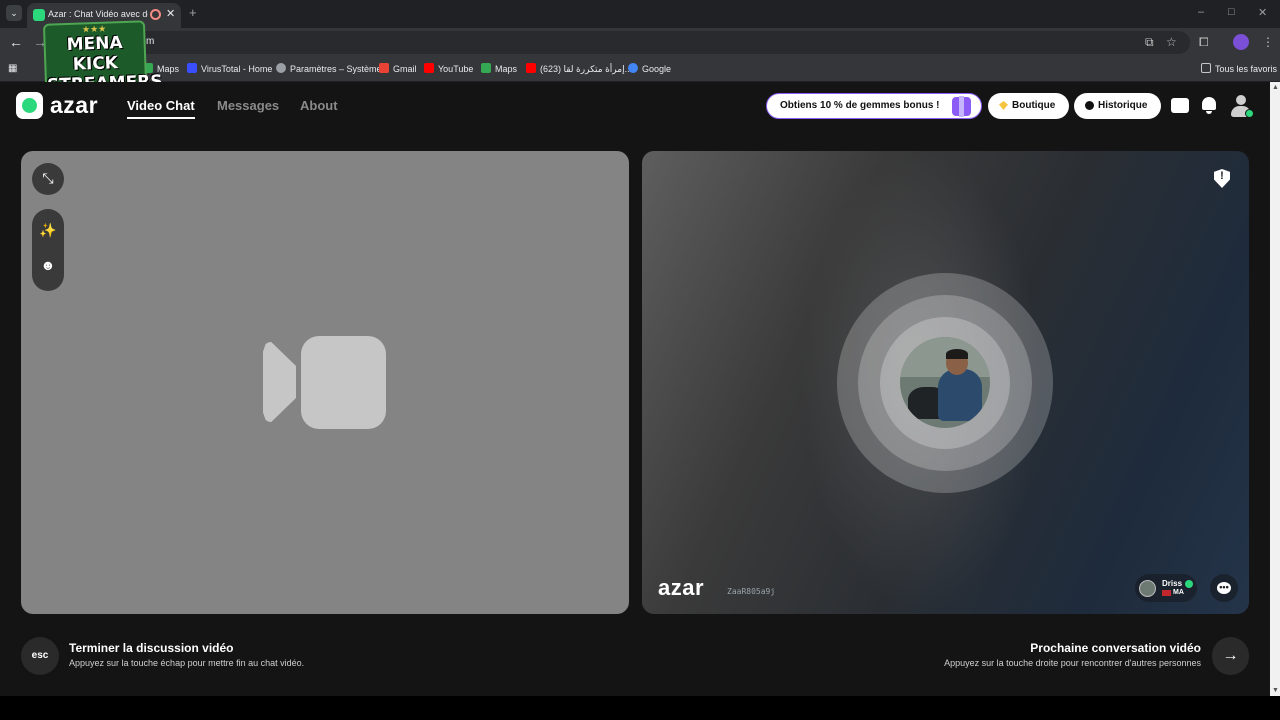 Image resolution: width=1280 pixels, height=720 pixels. I want to click on scroll-down-icon: ▼, so click(1275, 690).